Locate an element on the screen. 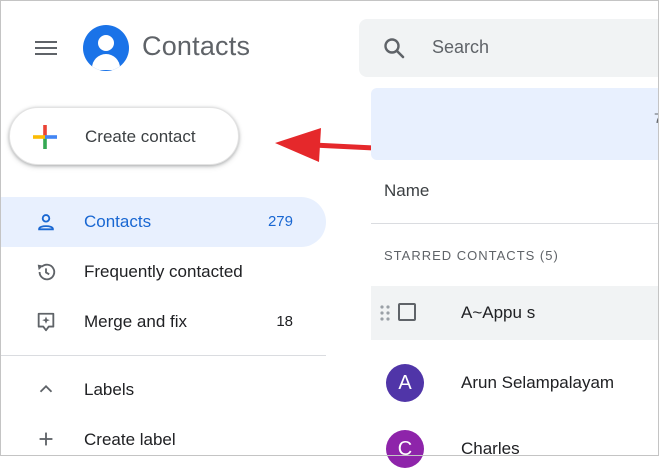 This screenshot has height=476, width=659. create-contact-button: Create contact is located at coordinates (124, 136).